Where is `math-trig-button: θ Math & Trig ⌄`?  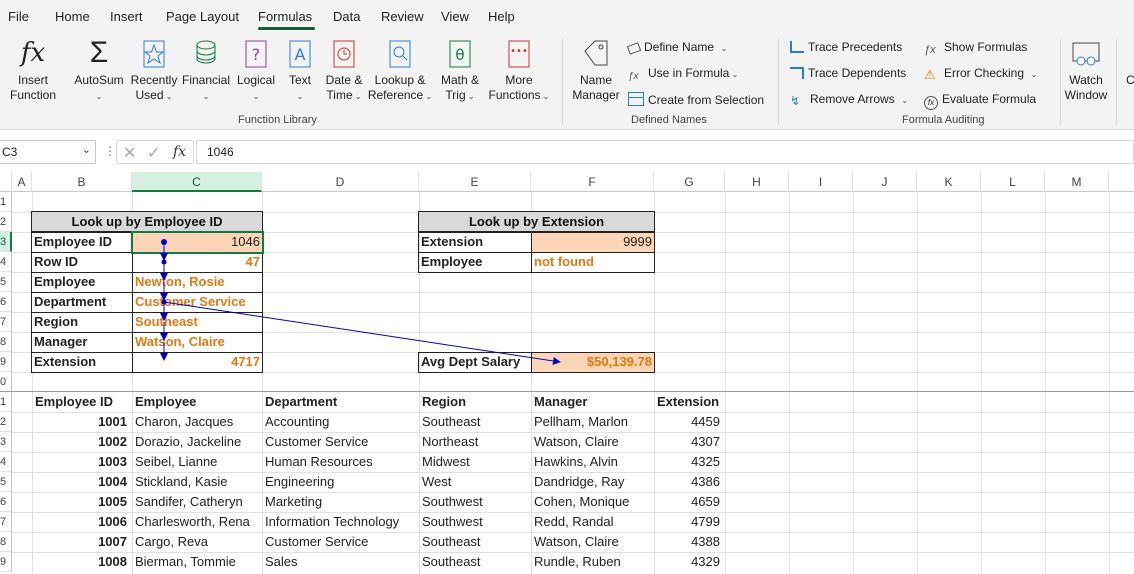 math-trig-button: θ Math & Trig ⌄ is located at coordinates (460, 70).